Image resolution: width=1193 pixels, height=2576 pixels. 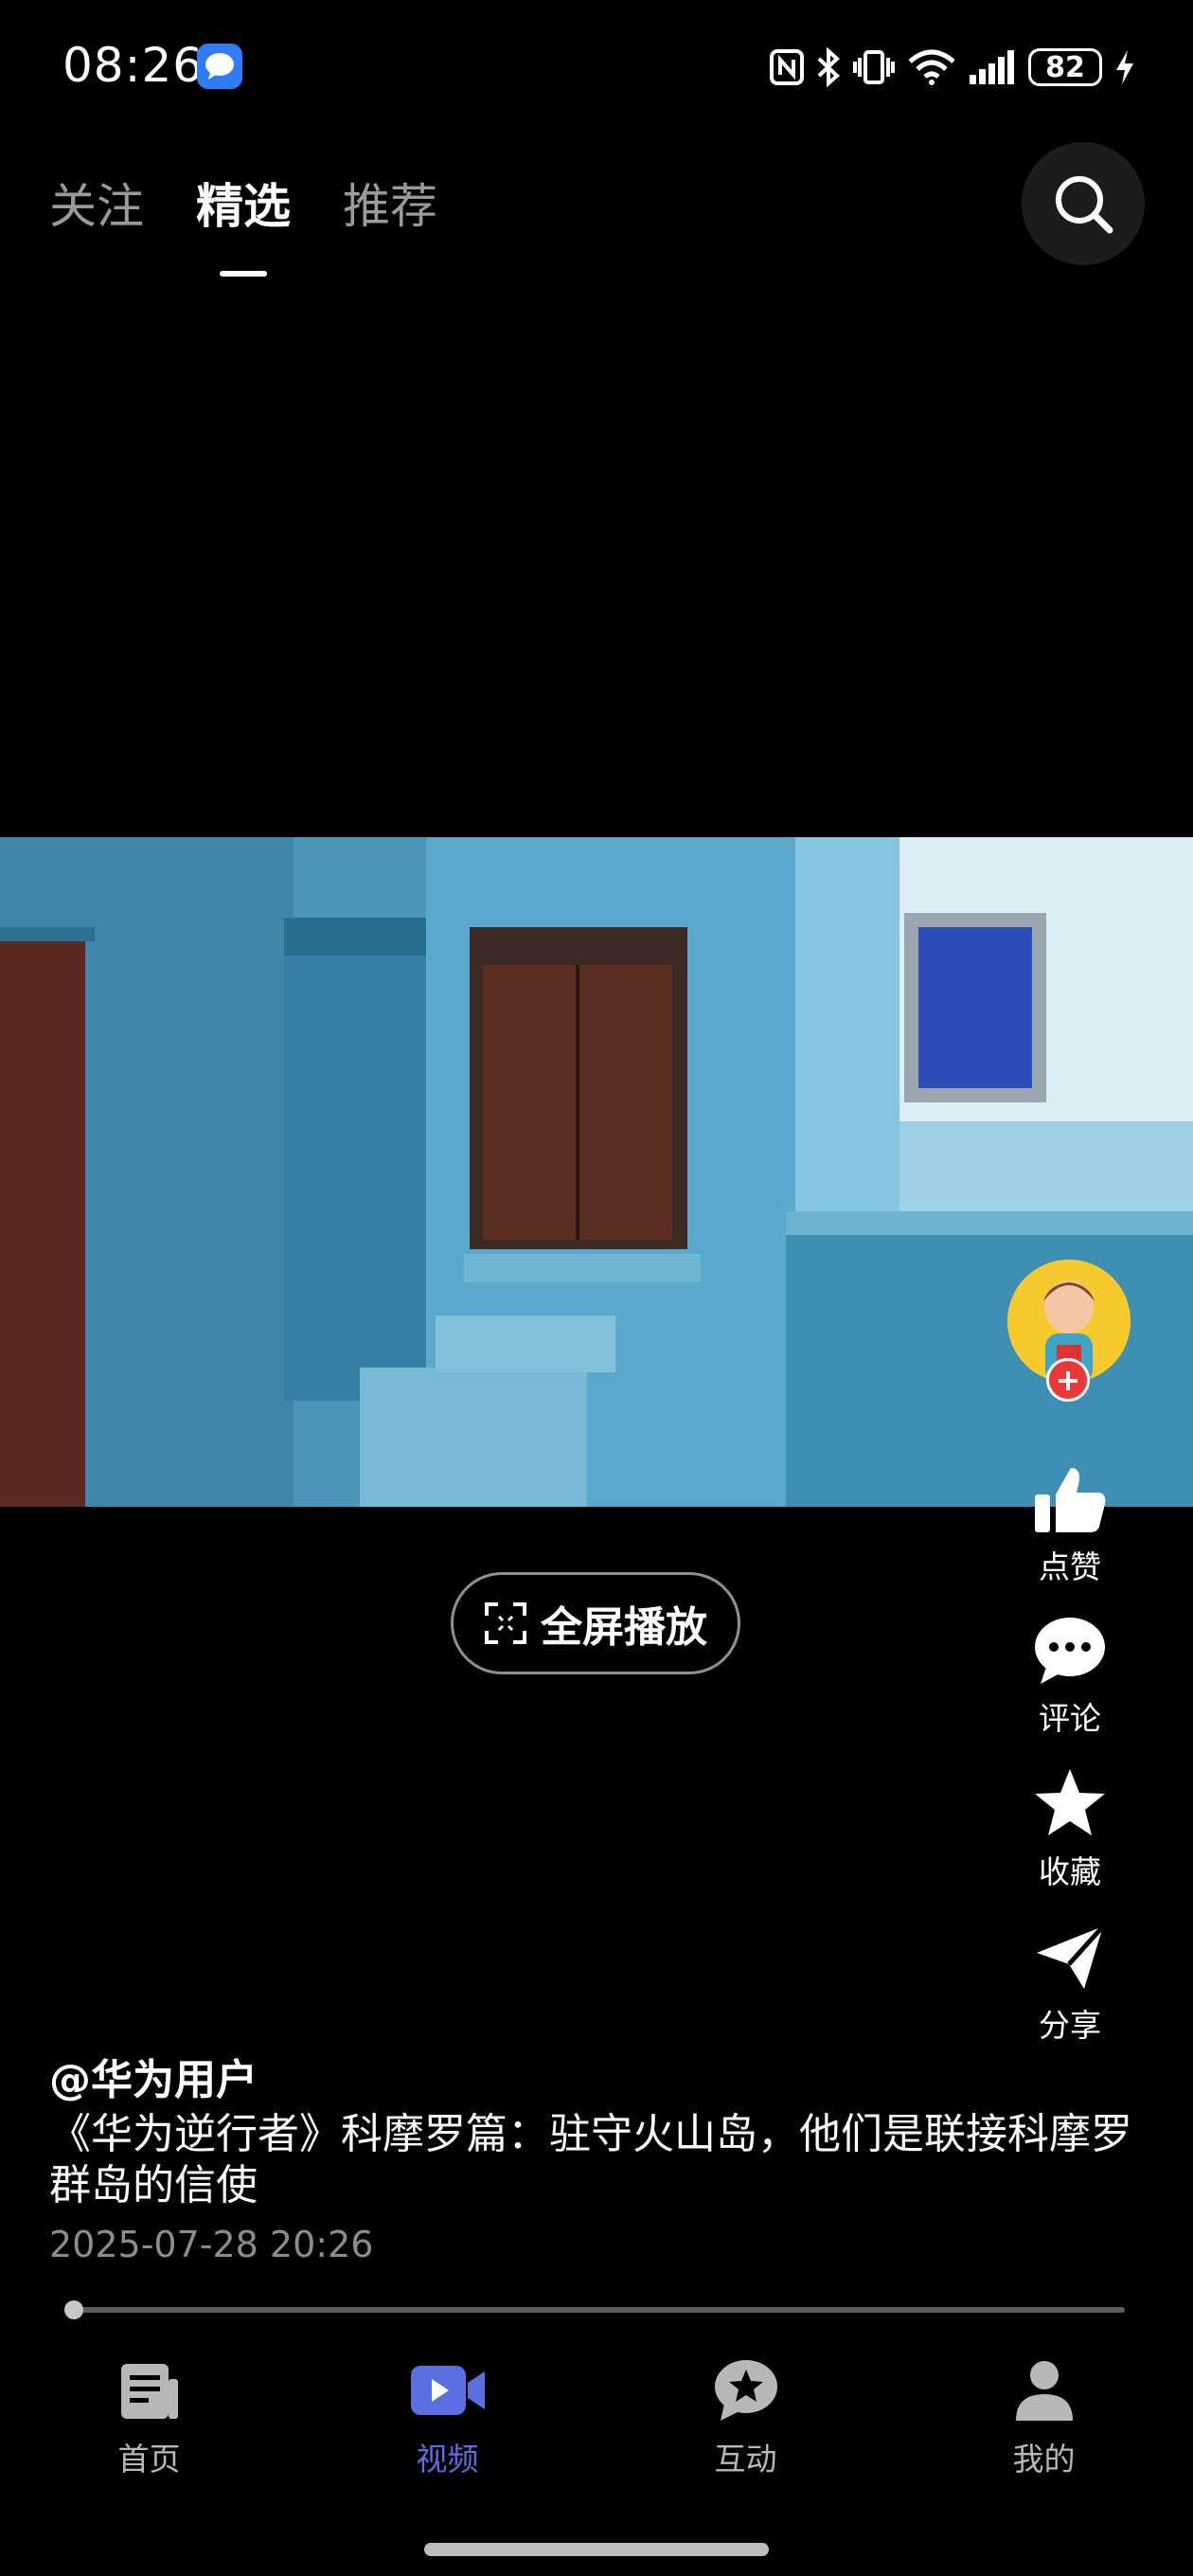 What do you see at coordinates (1070, 1871) in the screenshot?
I see `favorite-label: 收藏` at bounding box center [1070, 1871].